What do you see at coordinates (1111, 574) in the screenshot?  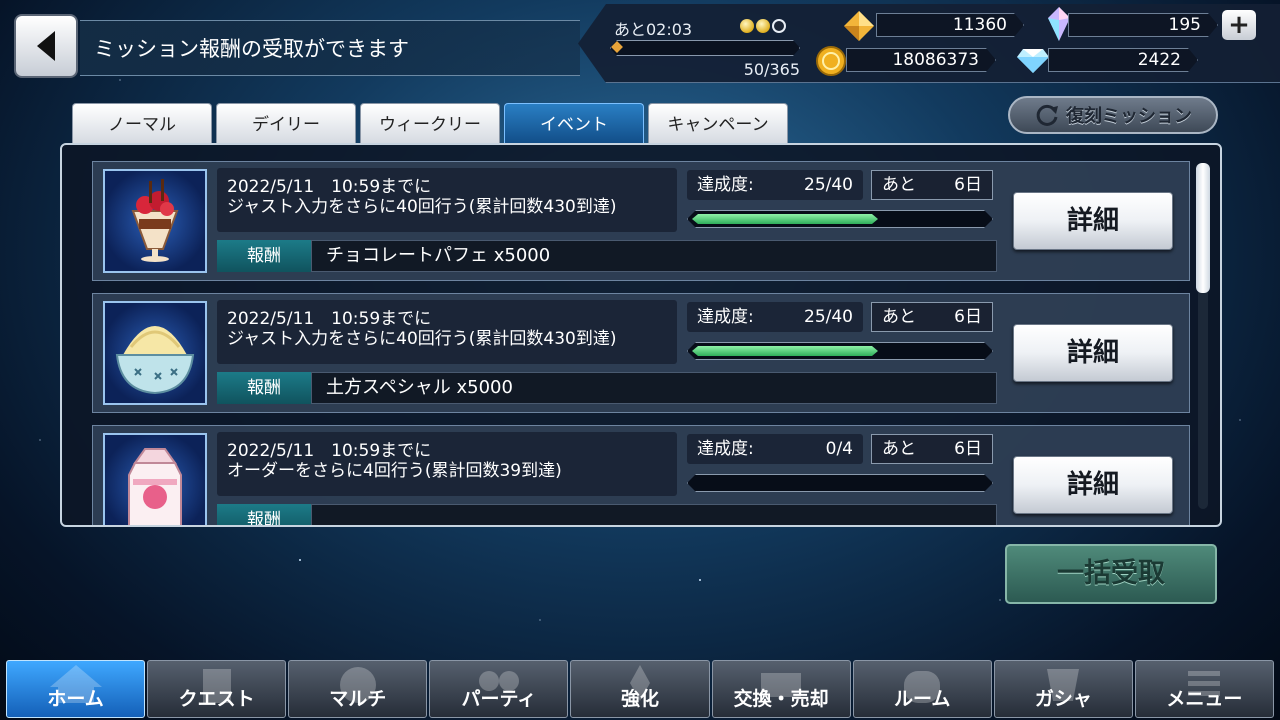 I see `bulk-receive-button: 一括受取` at bounding box center [1111, 574].